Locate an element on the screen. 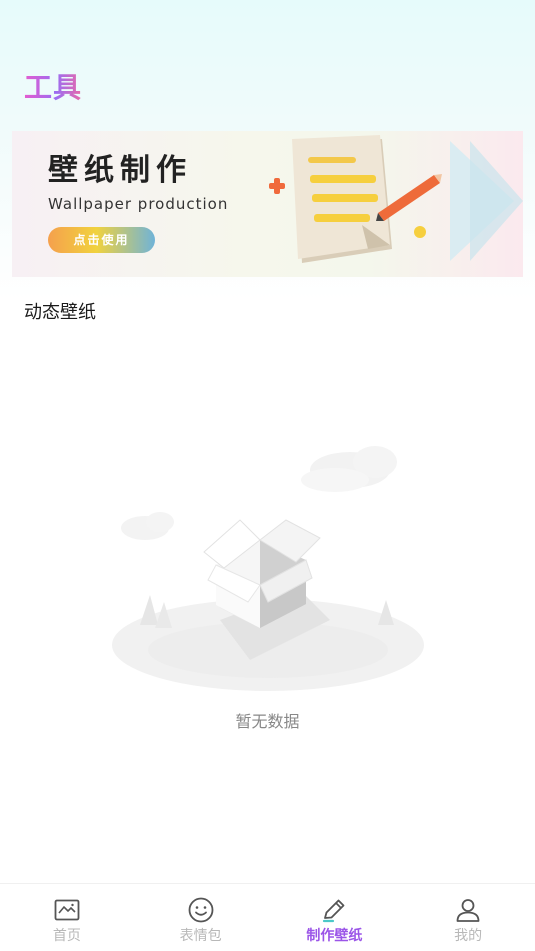 Image resolution: width=535 pixels, height=951 pixels. tab-label: 我的 is located at coordinates (468, 936).